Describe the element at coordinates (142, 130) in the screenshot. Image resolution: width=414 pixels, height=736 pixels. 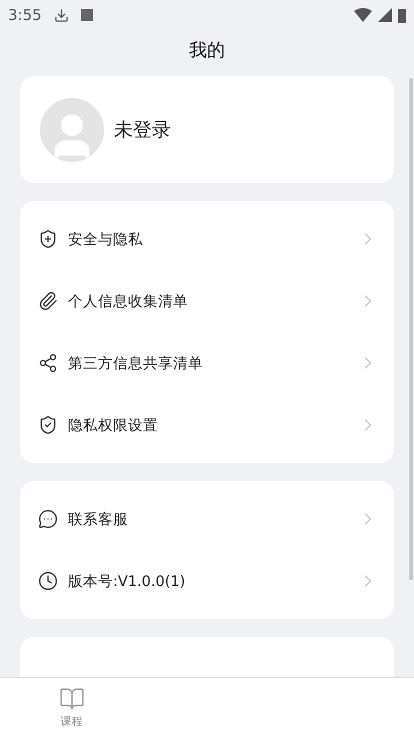
I see `login-status: 未登录` at that location.